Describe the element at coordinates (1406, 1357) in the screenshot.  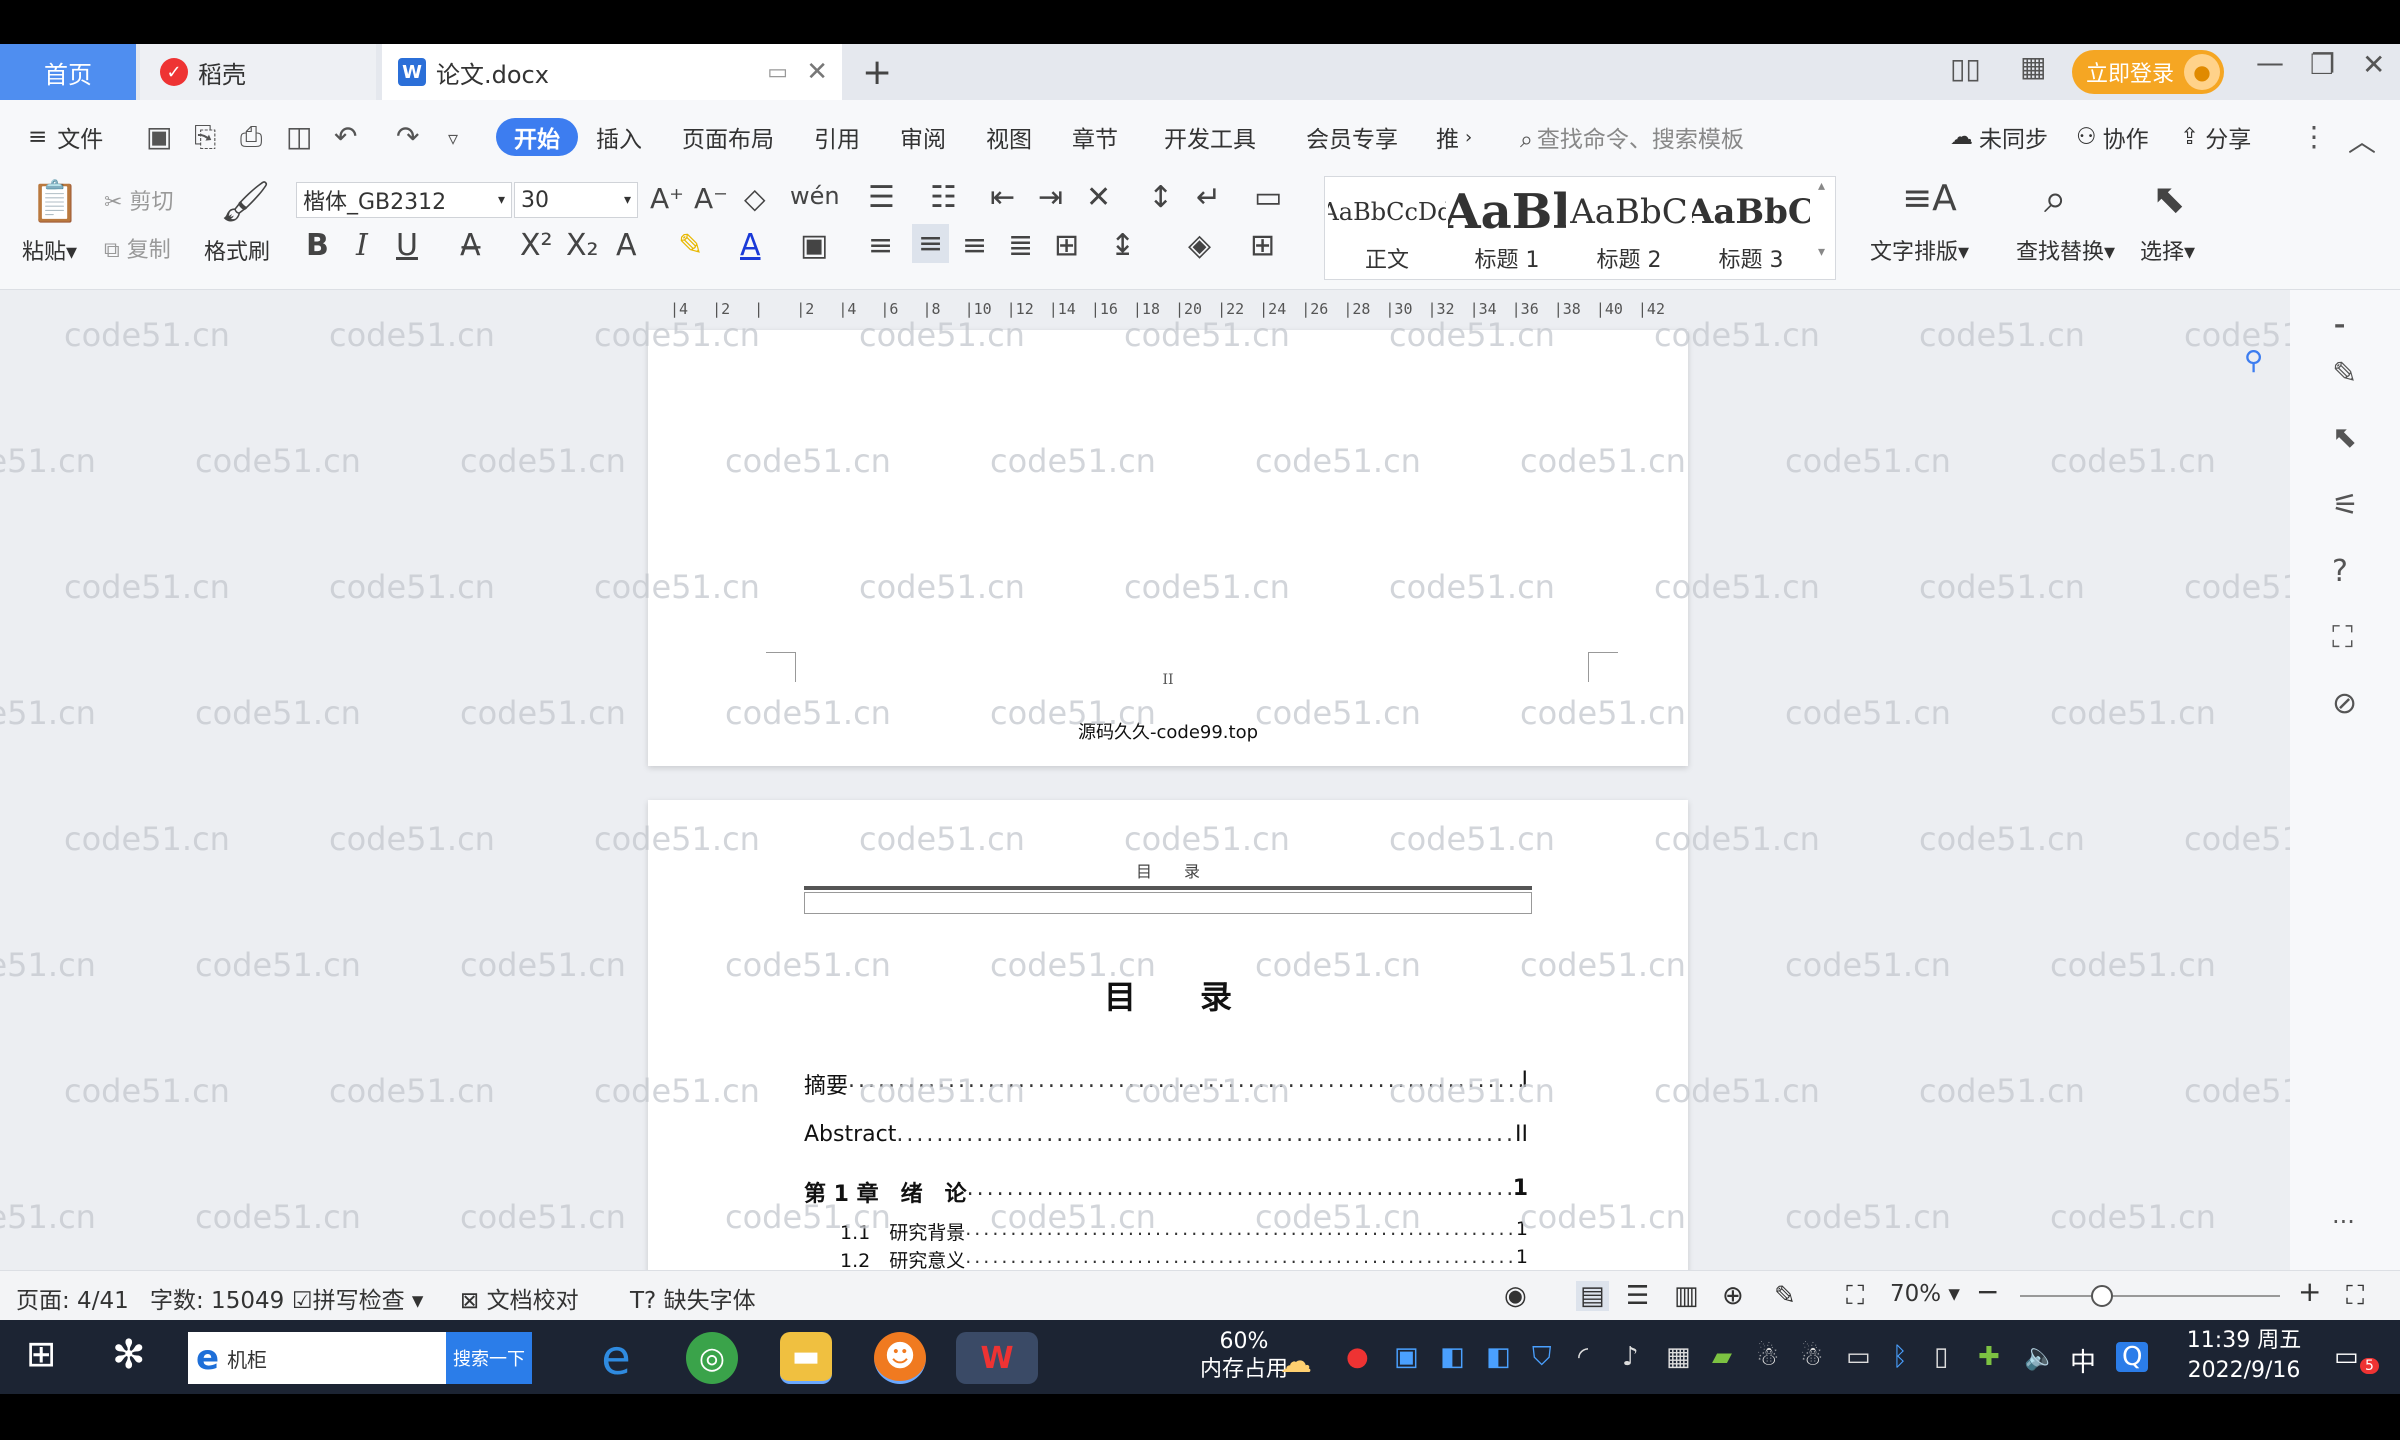
I see `tray-app-2-icon: ▣` at that location.